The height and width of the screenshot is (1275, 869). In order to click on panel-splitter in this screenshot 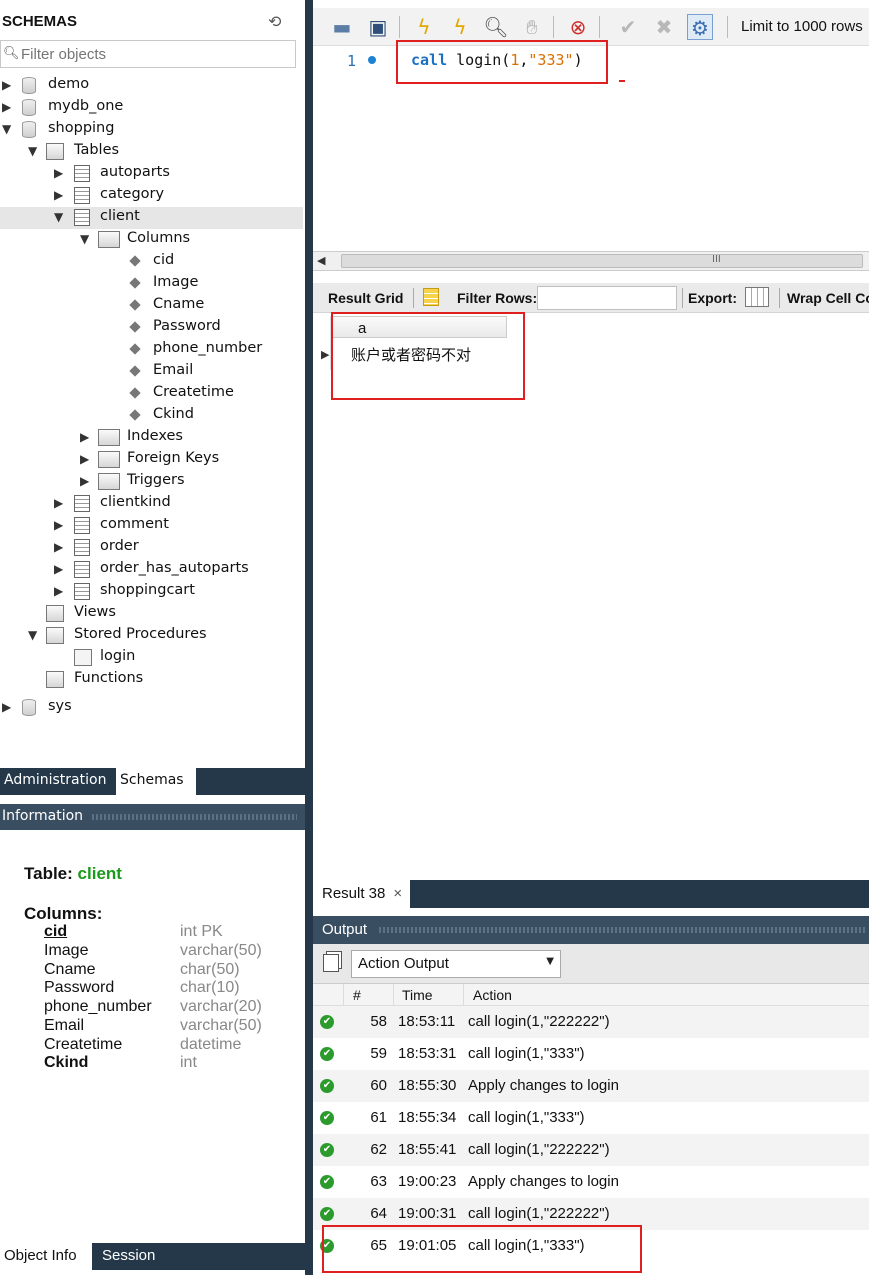, I will do `click(309, 637)`.